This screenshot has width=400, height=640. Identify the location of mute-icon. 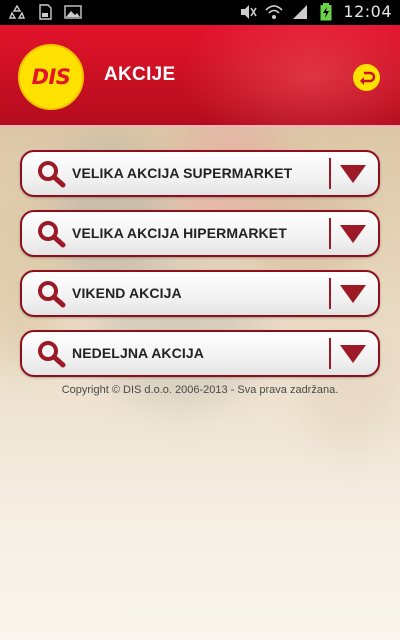
(248, 12).